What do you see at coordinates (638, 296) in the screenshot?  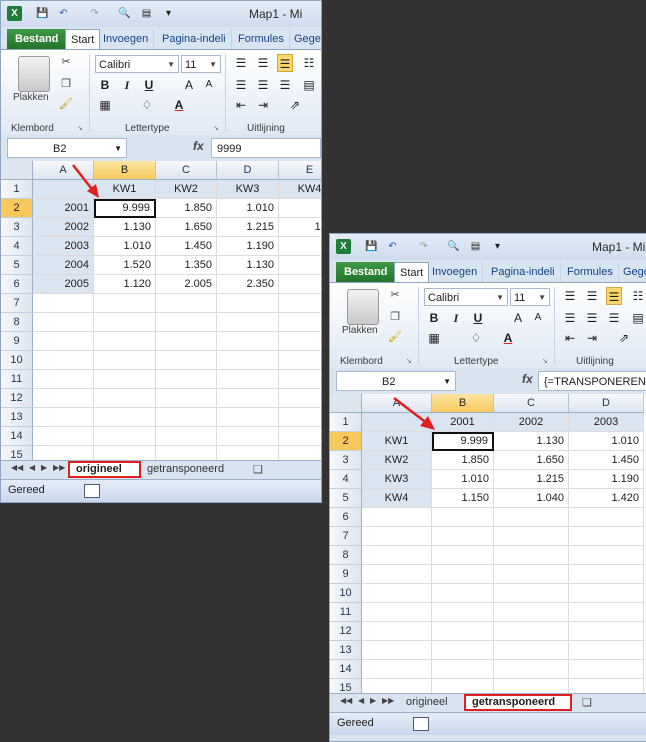 I see `wrap-text-icon: ☷` at bounding box center [638, 296].